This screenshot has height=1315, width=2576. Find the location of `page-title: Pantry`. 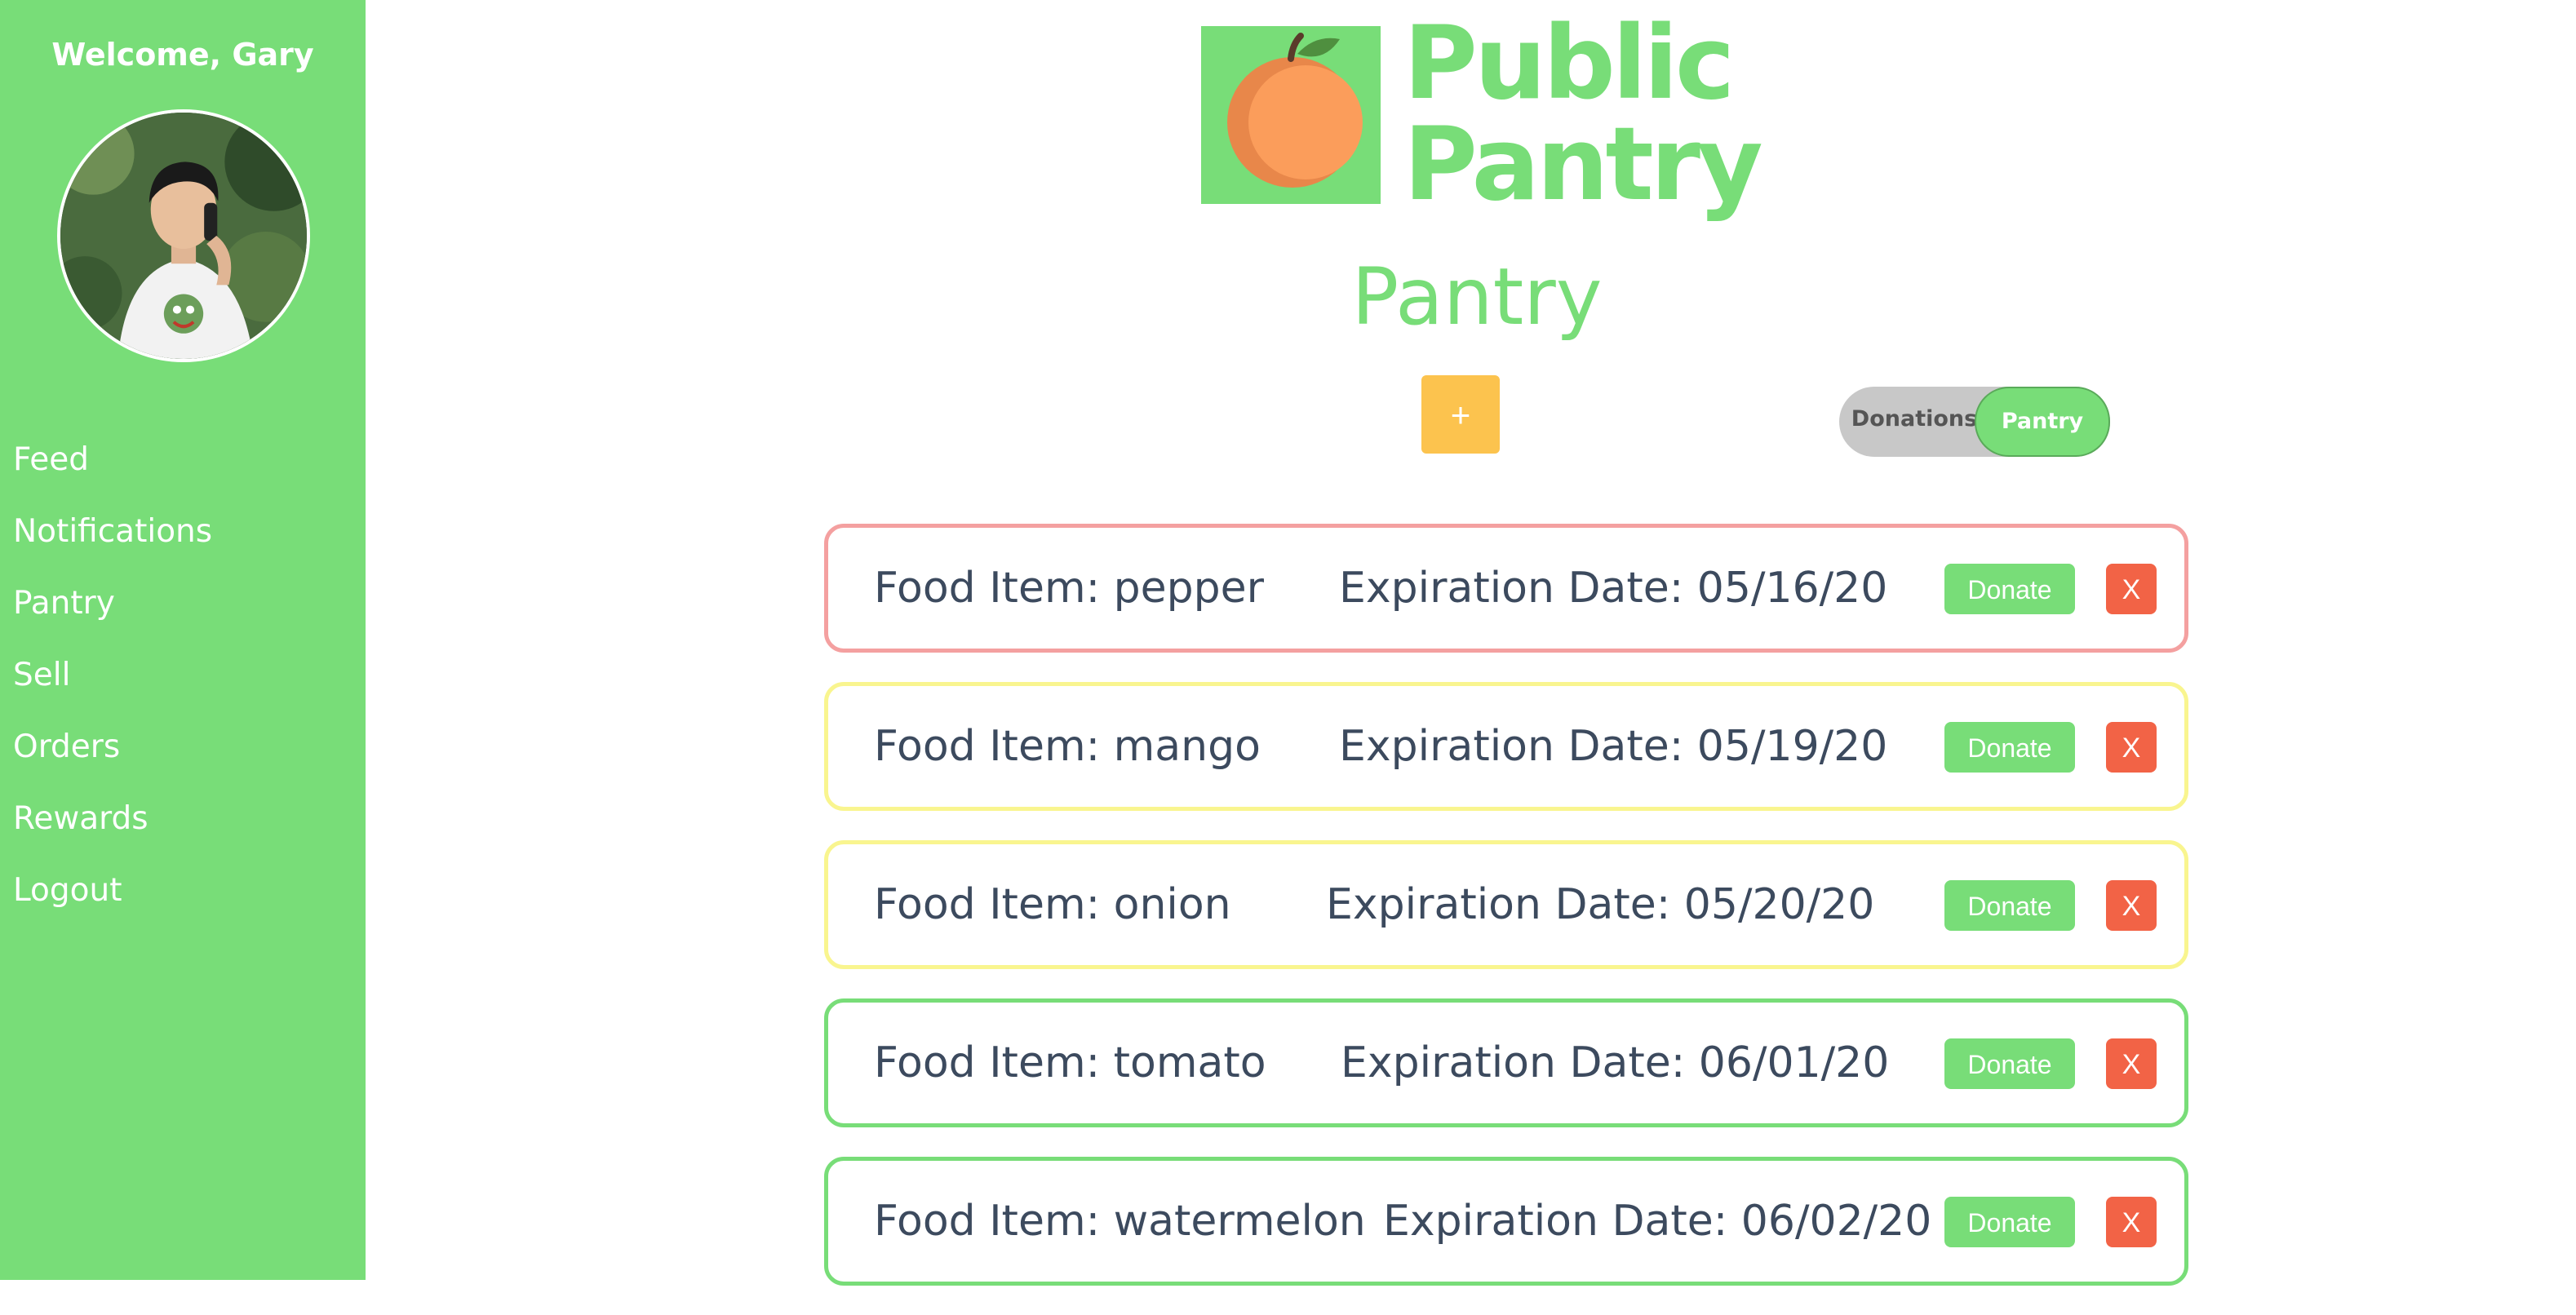

page-title: Pantry is located at coordinates (1477, 297).